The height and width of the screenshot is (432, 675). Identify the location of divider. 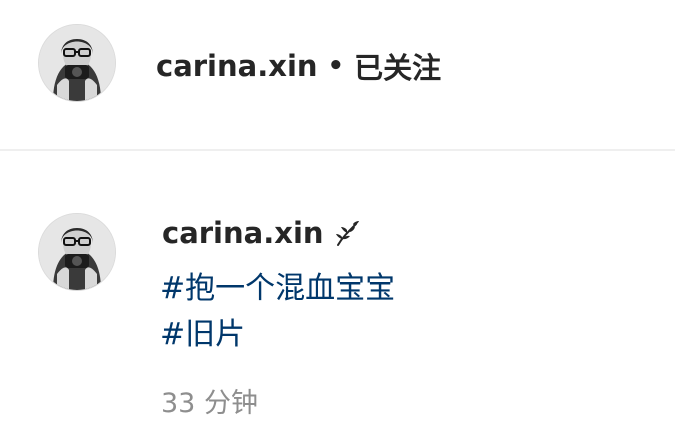
(337, 150).